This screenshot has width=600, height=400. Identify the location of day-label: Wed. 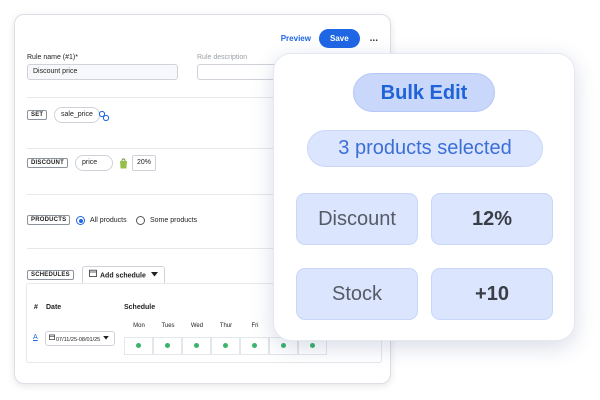
(197, 326).